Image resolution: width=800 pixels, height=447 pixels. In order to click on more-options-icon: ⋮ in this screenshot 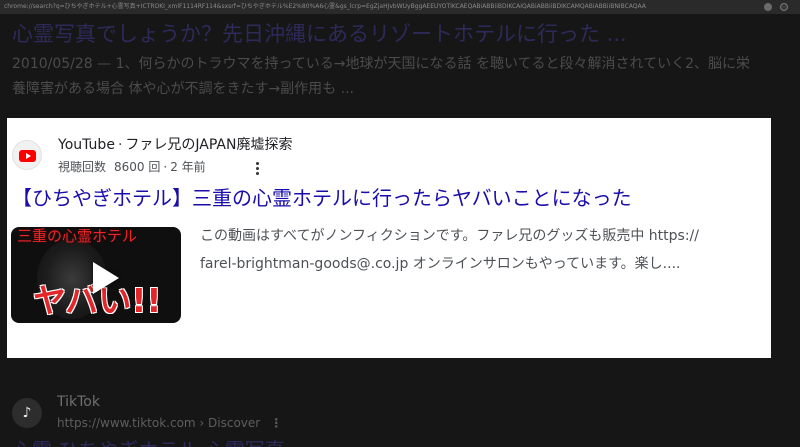, I will do `click(276, 423)`.